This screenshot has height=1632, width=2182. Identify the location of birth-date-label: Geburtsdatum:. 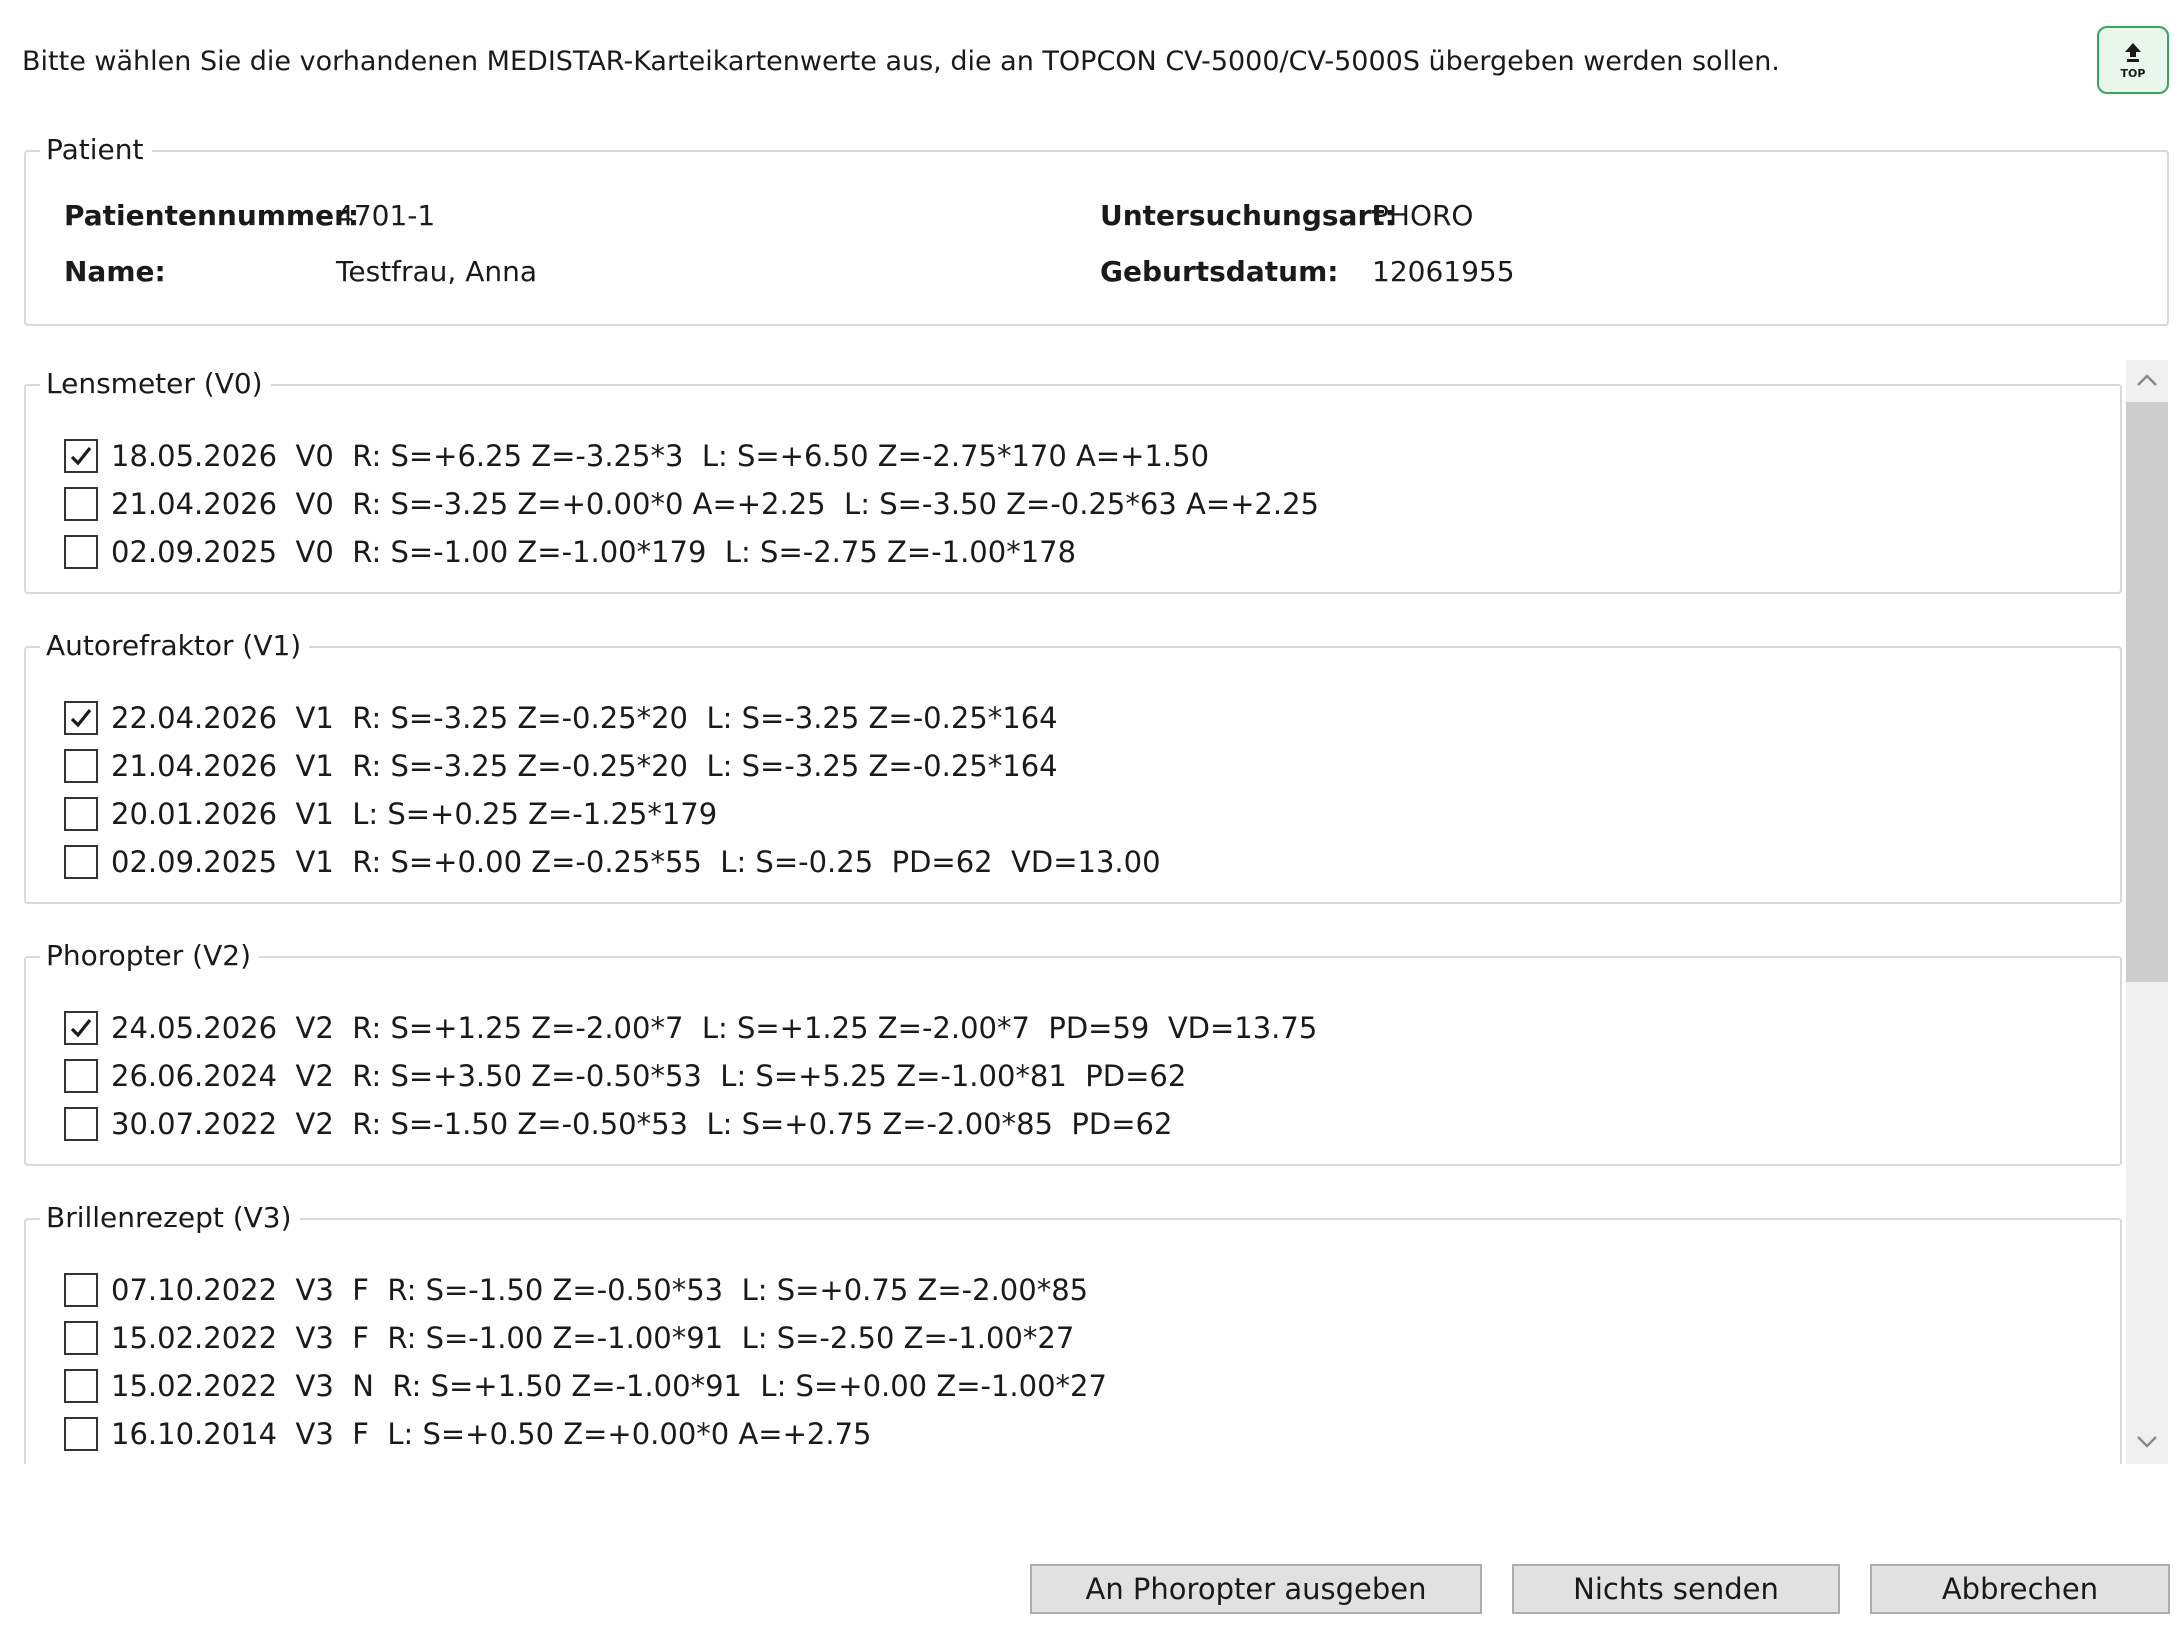
(1219, 271).